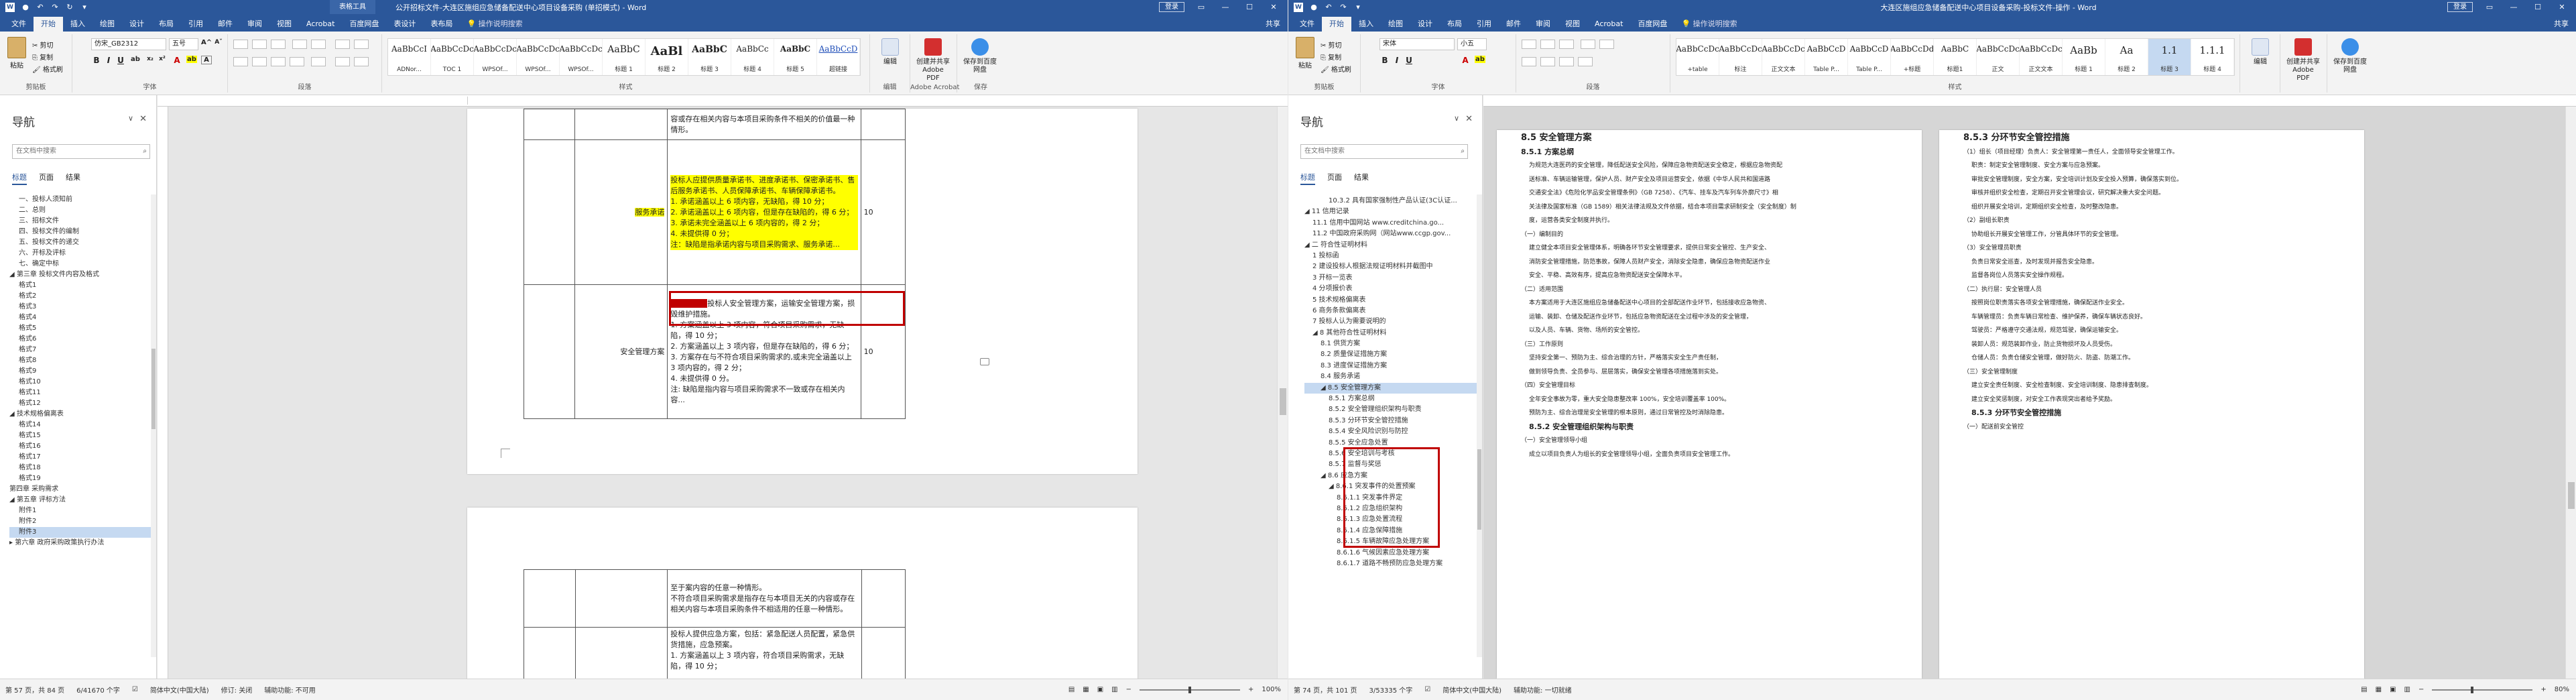 This screenshot has width=2576, height=700. Describe the element at coordinates (1391, 564) in the screenshot. I see `nav-heading-item: 8.6.1.7 道路不畅预防应急处理方案` at that location.